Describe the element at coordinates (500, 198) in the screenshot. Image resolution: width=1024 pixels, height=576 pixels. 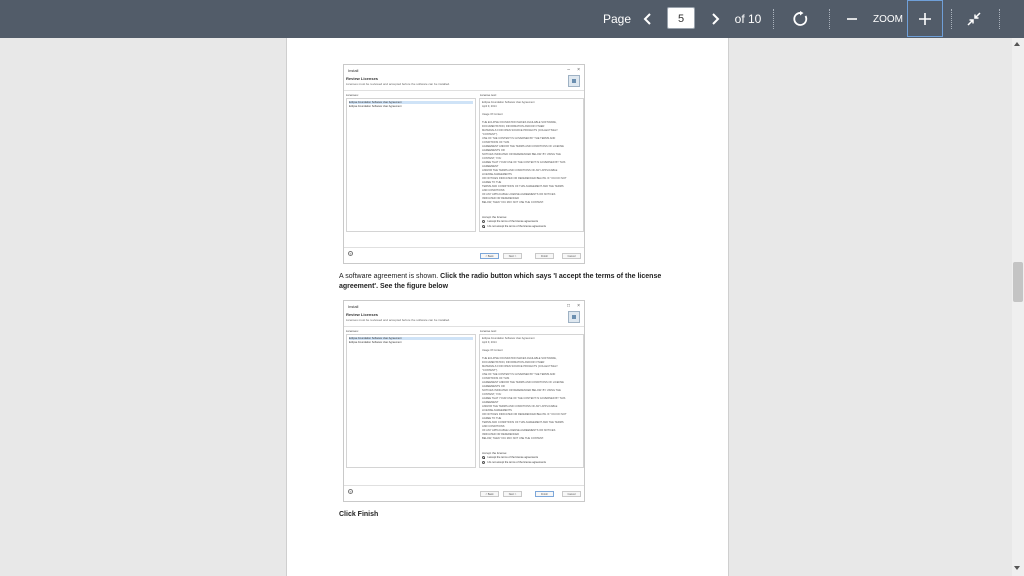
I see `license-text-line: INDICATED OR REFERENCED` at that location.